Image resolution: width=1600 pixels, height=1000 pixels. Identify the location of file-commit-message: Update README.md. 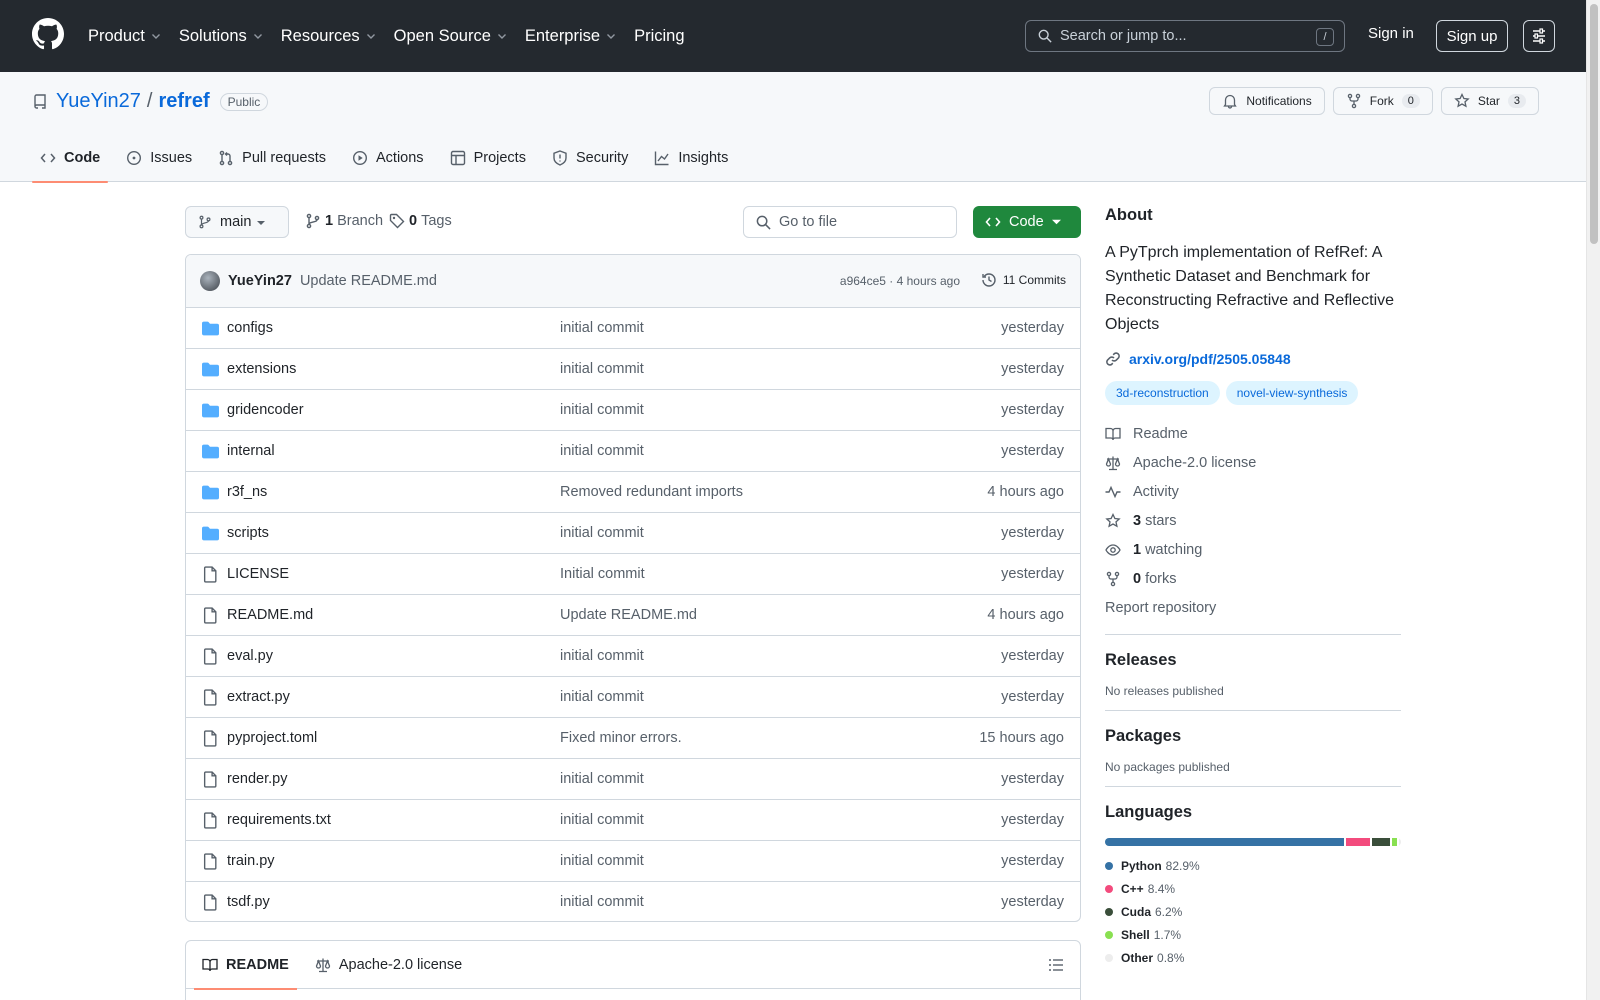
(628, 615).